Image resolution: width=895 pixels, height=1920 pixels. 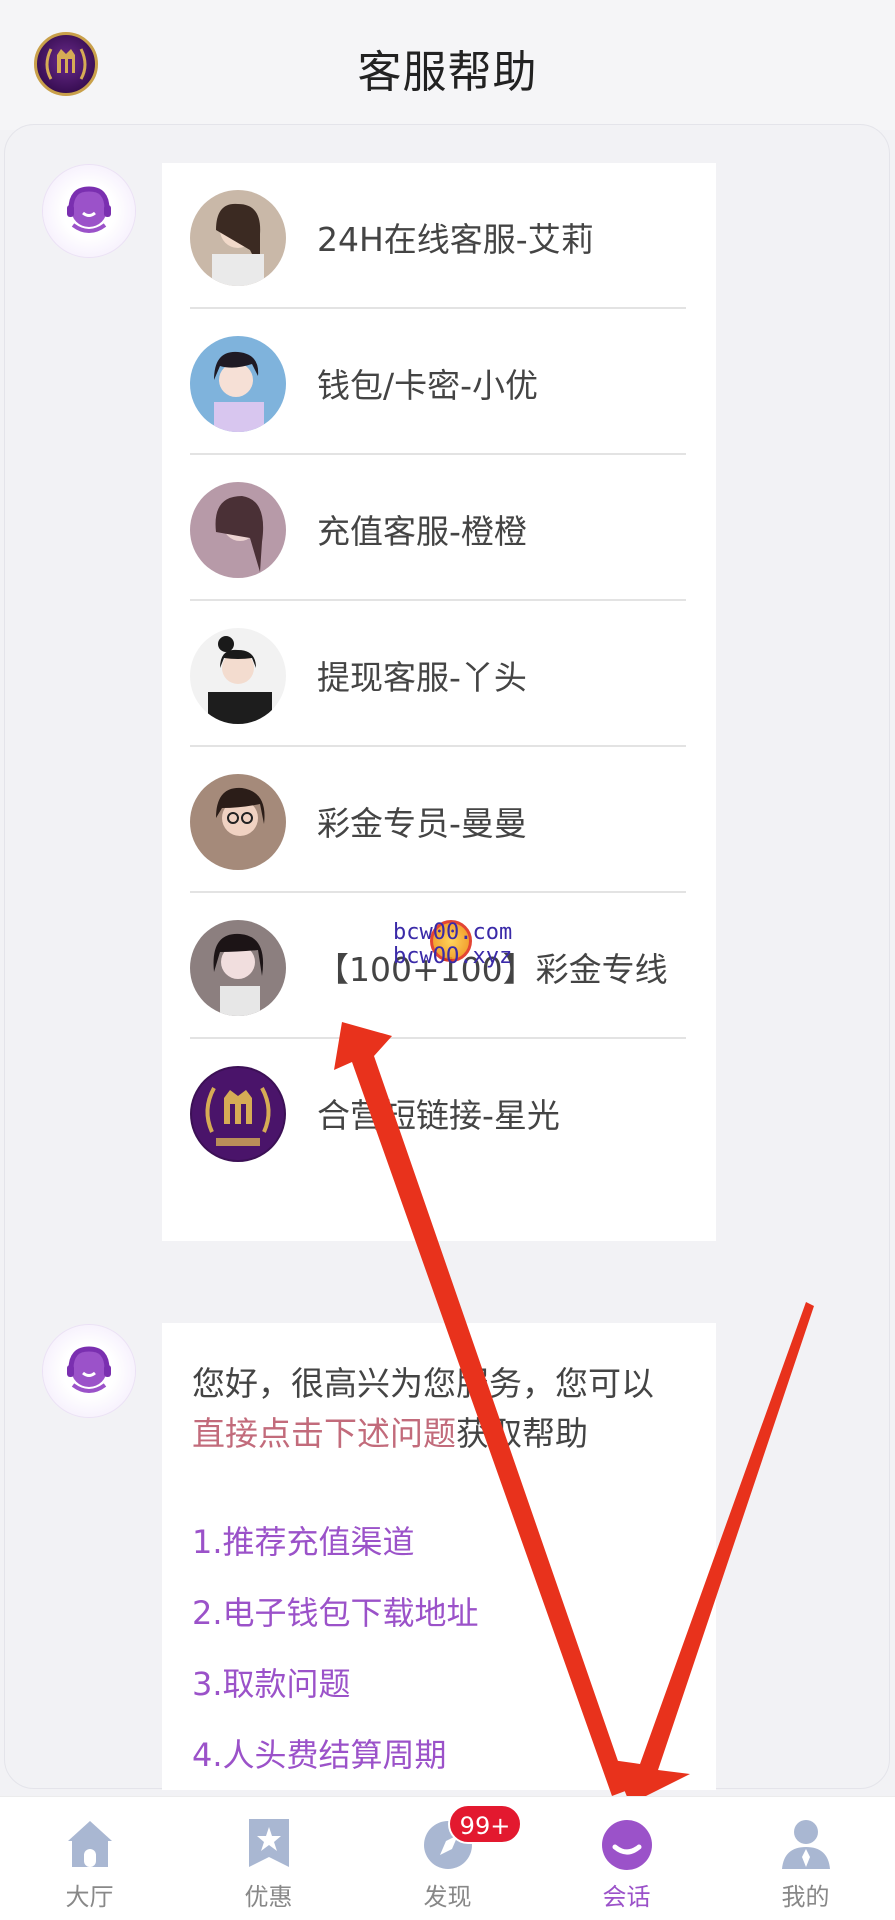 What do you see at coordinates (805, 1897) in the screenshot?
I see `nav-label: 我的` at bounding box center [805, 1897].